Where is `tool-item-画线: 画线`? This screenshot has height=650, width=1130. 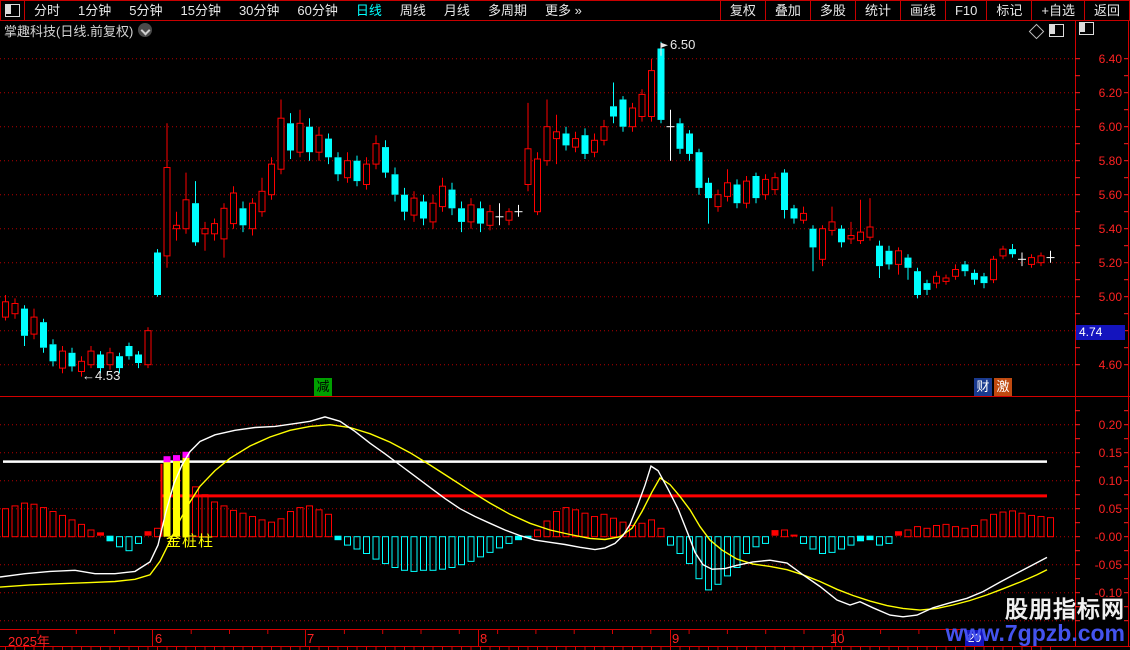
tool-item-画线: 画线 is located at coordinates (922, 10).